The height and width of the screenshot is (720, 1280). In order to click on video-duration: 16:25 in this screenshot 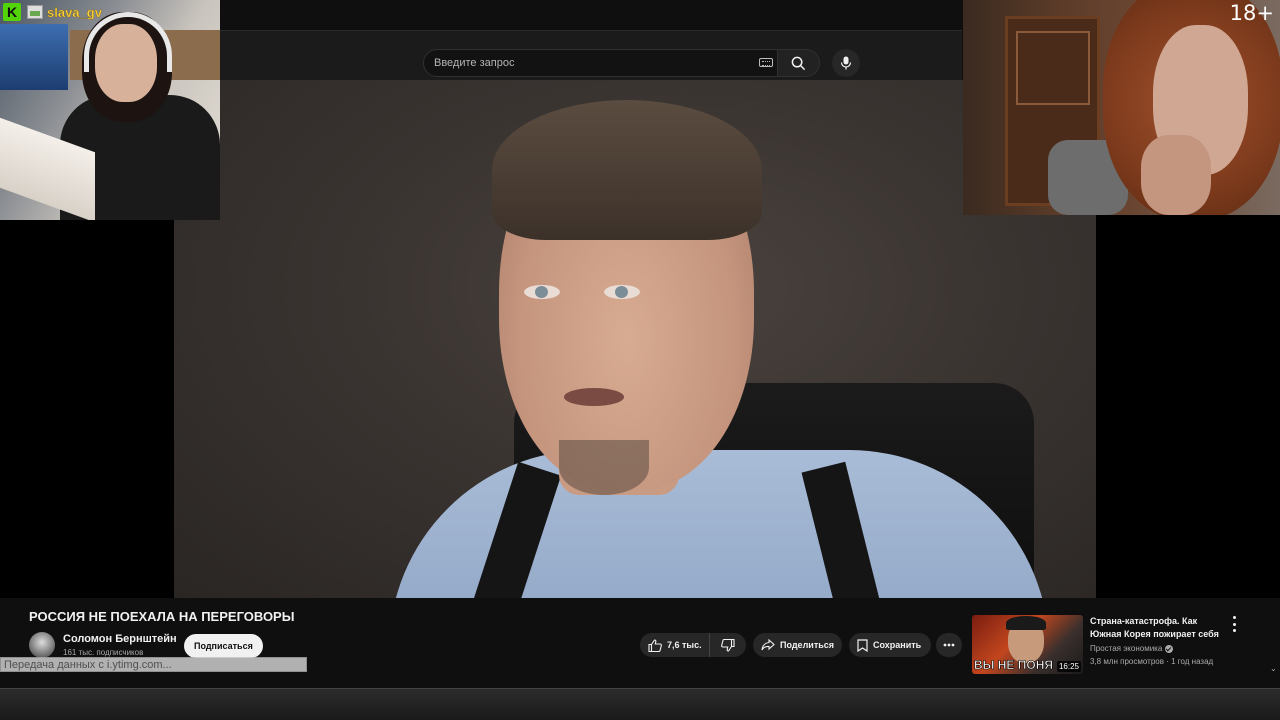, I will do `click(1068, 666)`.